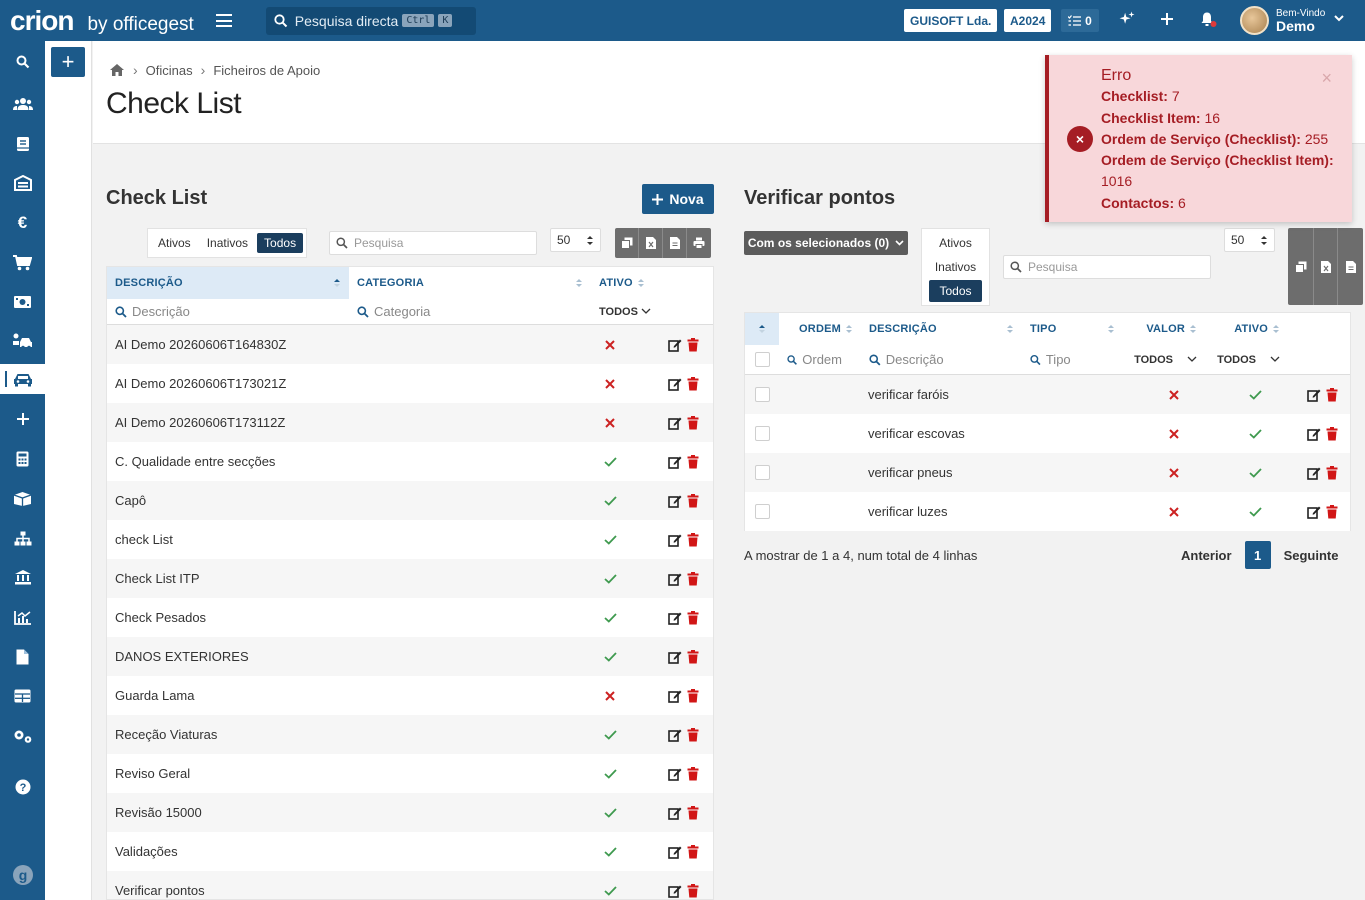 This screenshot has width=1365, height=900. Describe the element at coordinates (1254, 20) in the screenshot. I see `avatar` at that location.